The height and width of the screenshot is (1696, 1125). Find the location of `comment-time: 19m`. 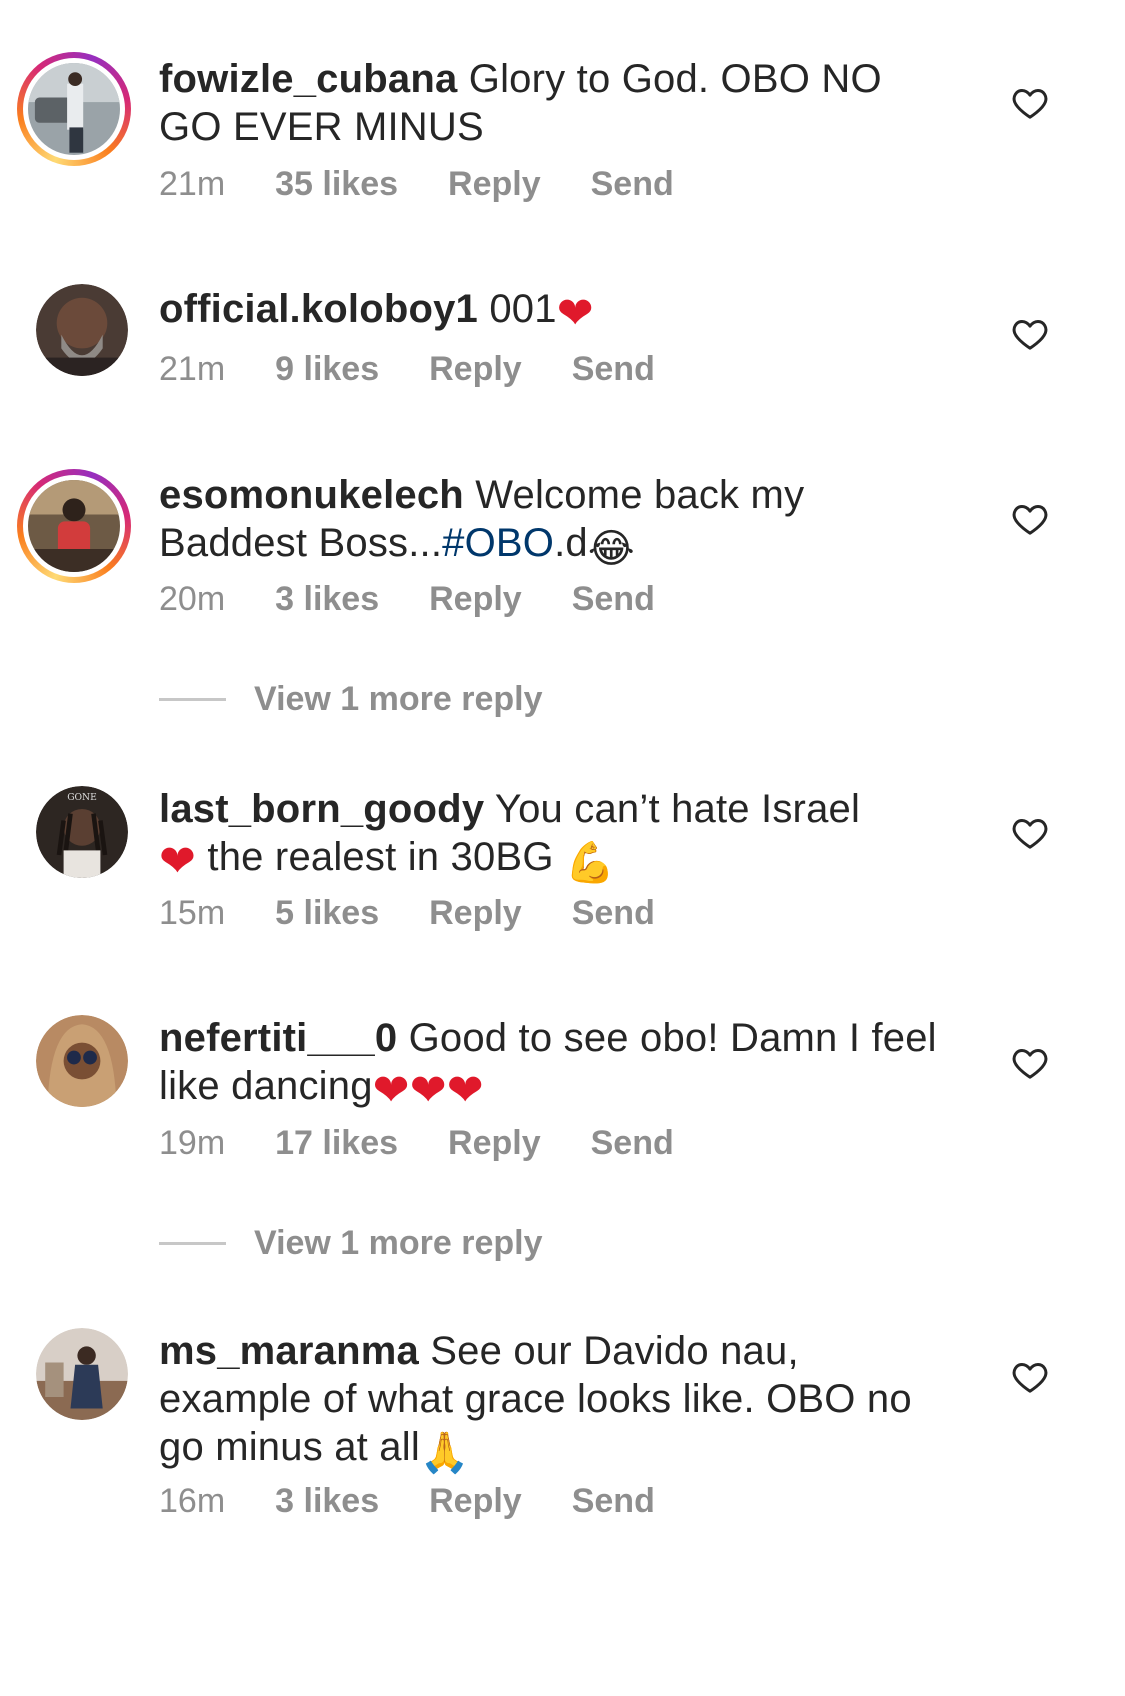

comment-time: 19m is located at coordinates (192, 1143).